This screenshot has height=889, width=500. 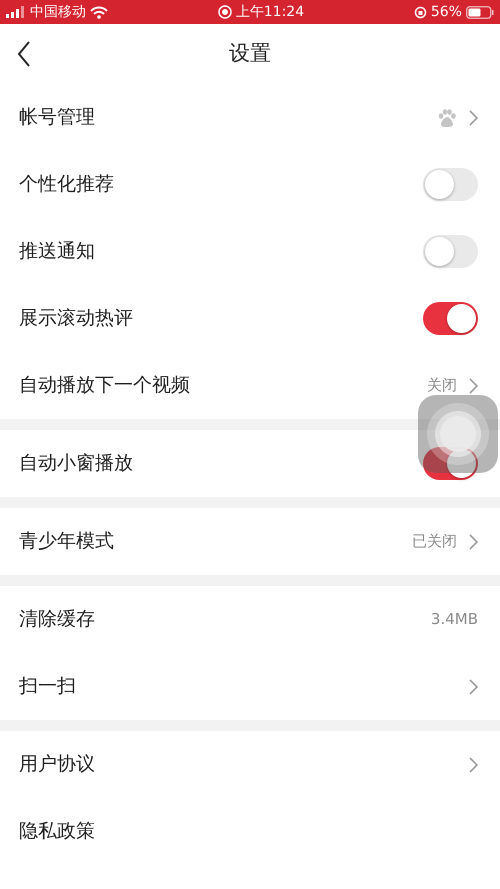 I want to click on carrier-name: 中国移动, so click(x=58, y=12).